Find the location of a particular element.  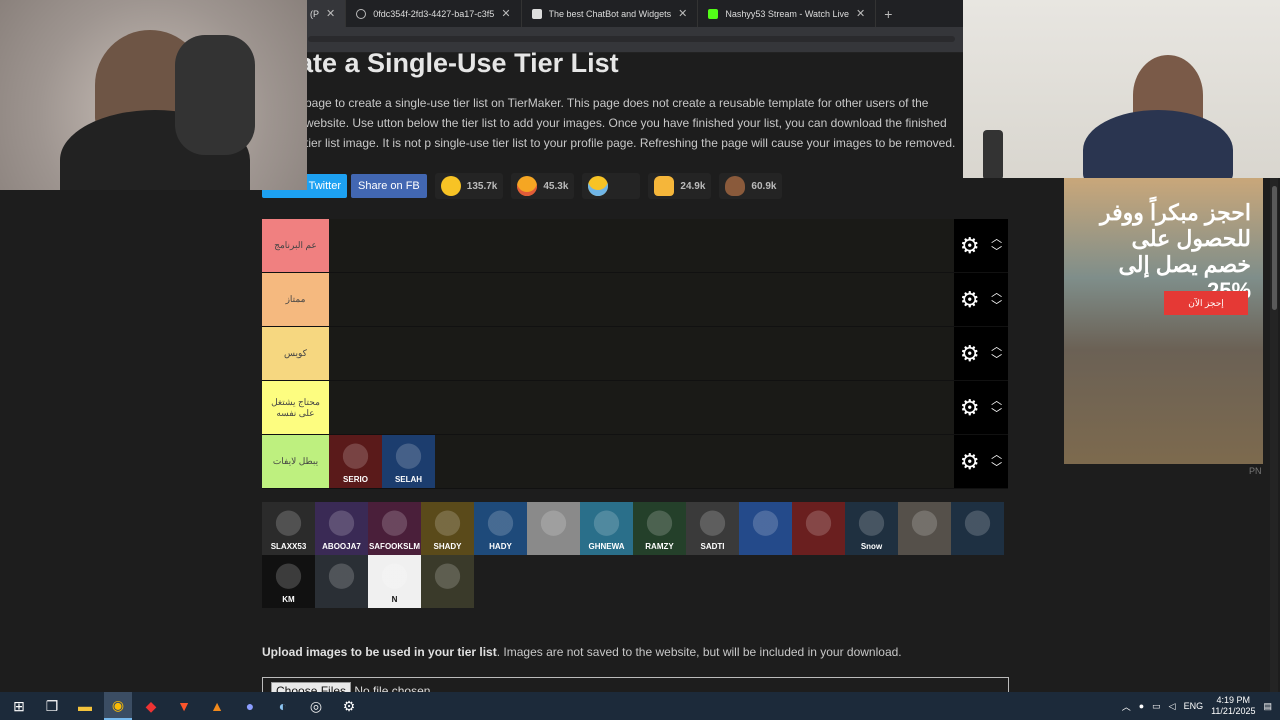

language-indicator: ENG is located at coordinates (1194, 706).